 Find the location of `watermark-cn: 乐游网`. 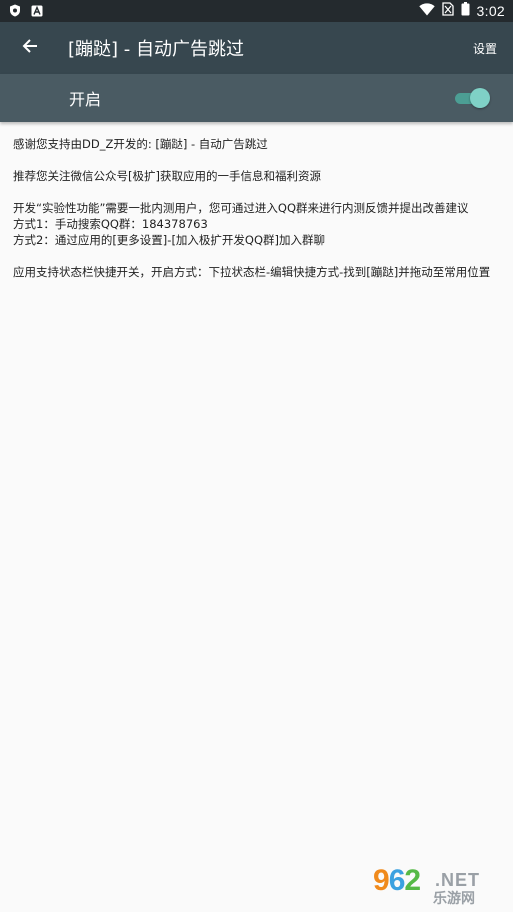

watermark-cn: 乐游网 is located at coordinates (454, 899).